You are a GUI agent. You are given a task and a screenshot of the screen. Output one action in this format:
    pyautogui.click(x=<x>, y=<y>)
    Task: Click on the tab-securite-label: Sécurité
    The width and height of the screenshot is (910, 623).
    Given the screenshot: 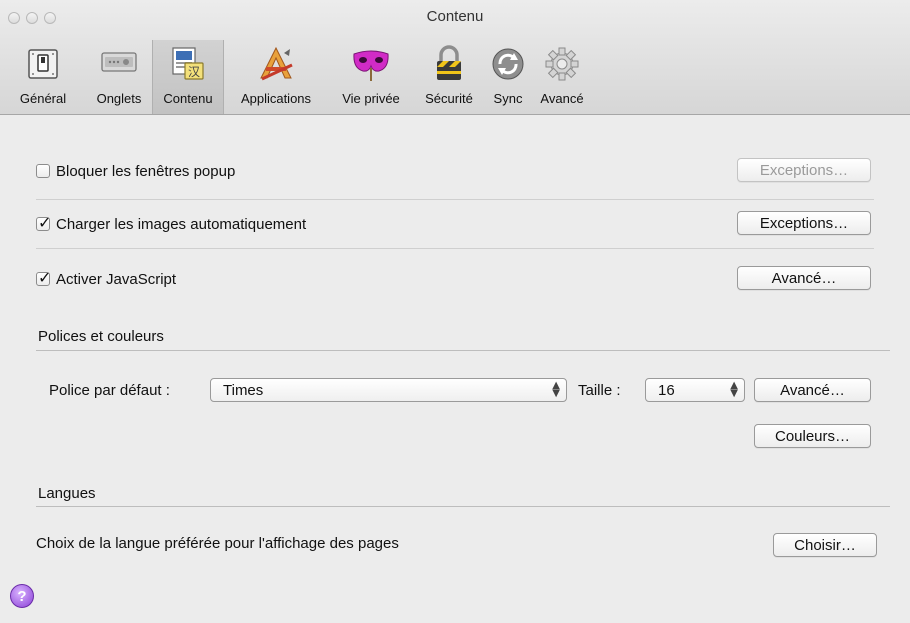 What is the action you would take?
    pyautogui.click(x=449, y=98)
    